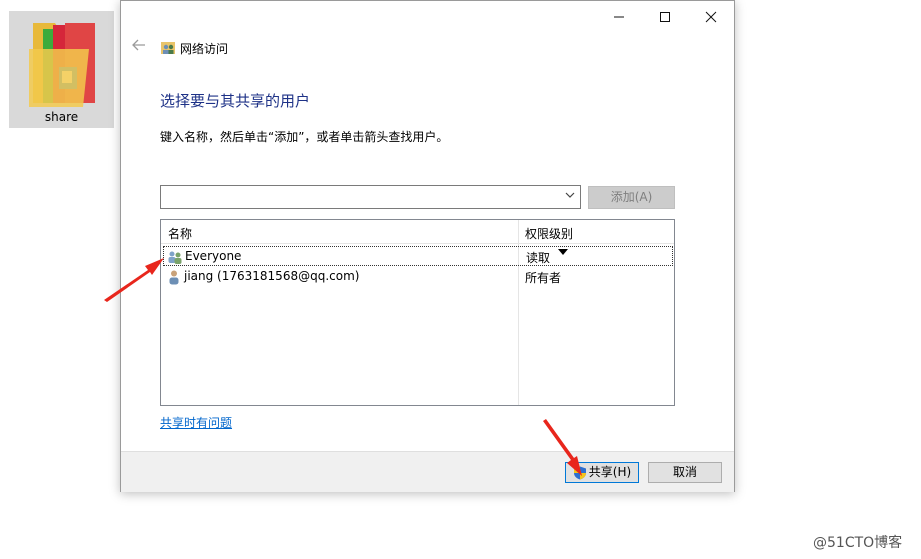  I want to click on dialog-title: 网络访问, so click(204, 49).